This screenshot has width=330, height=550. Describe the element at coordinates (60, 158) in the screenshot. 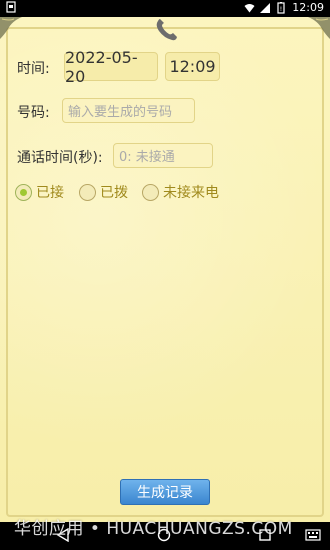

I see `duration-label: 通话时间(秒):` at that location.